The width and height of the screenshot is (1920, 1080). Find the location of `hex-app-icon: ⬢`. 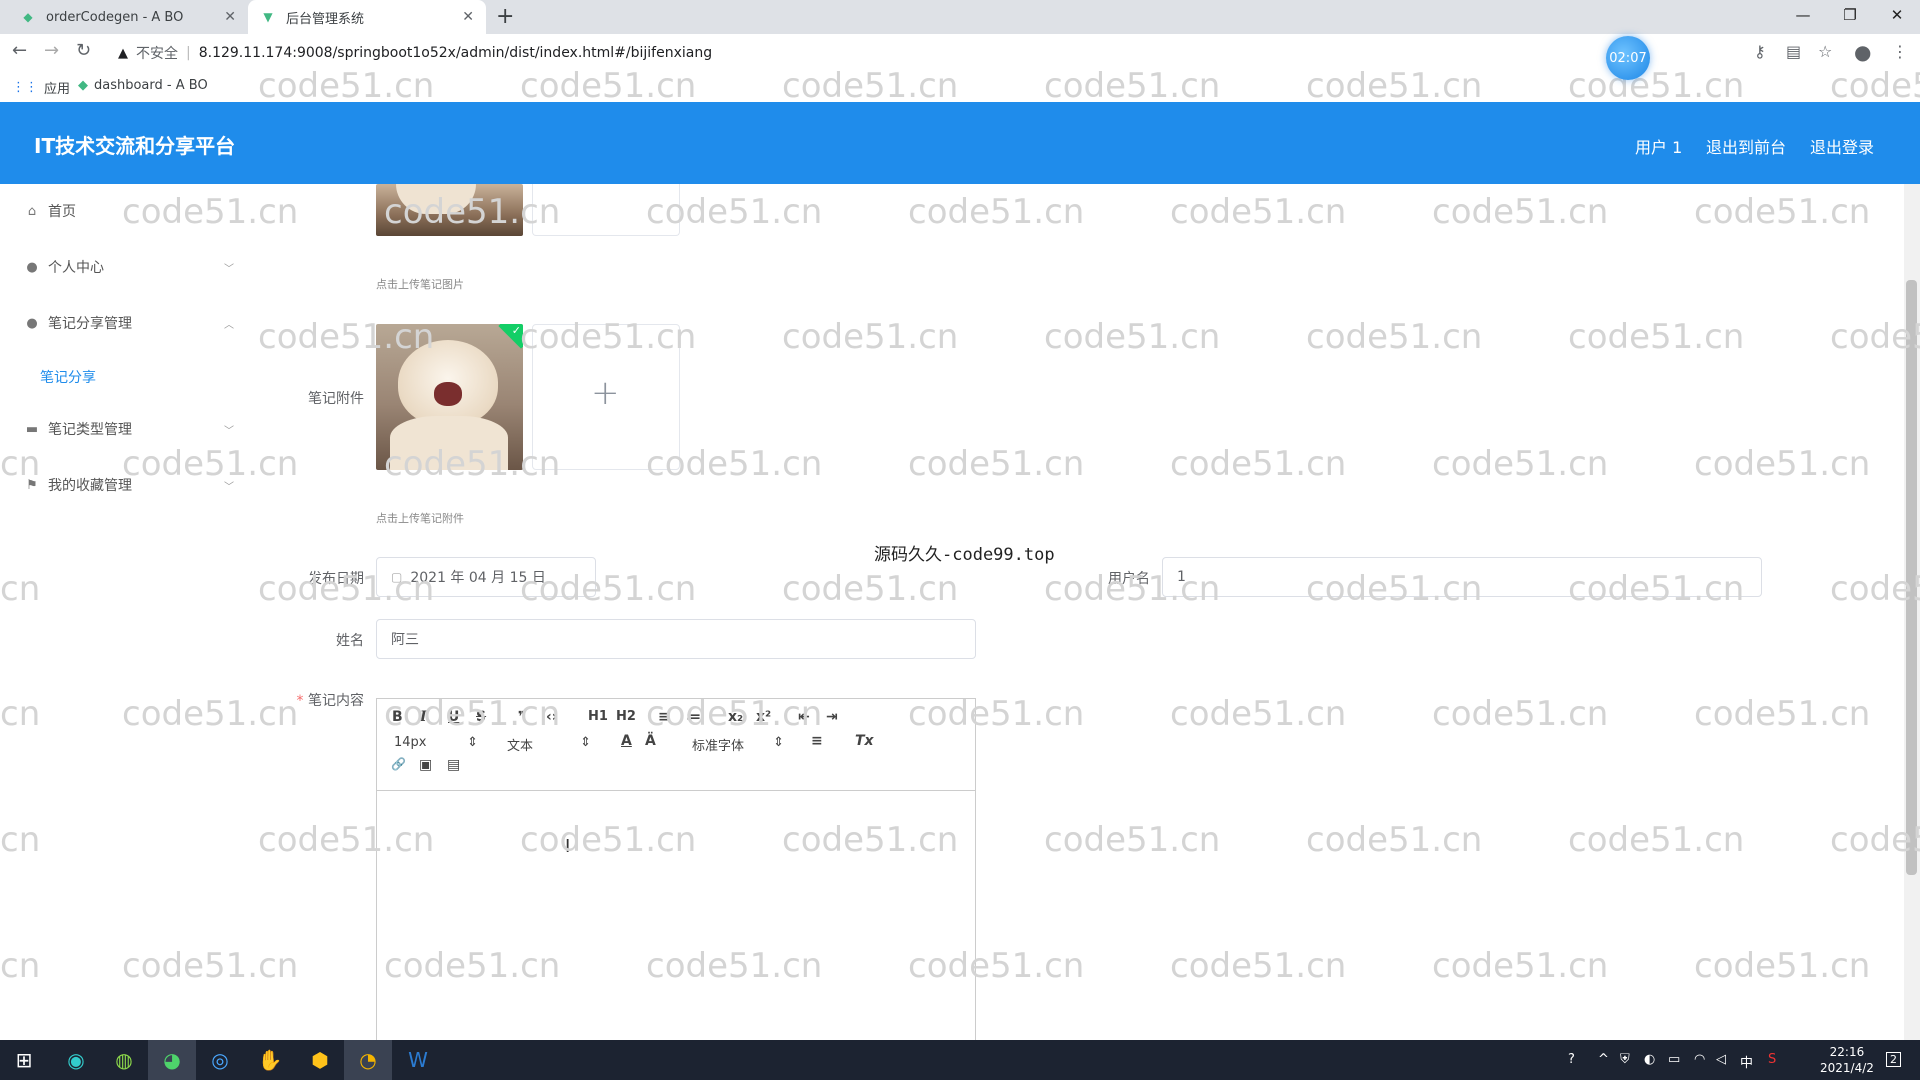

hex-app-icon: ⬢ is located at coordinates (320, 1060).